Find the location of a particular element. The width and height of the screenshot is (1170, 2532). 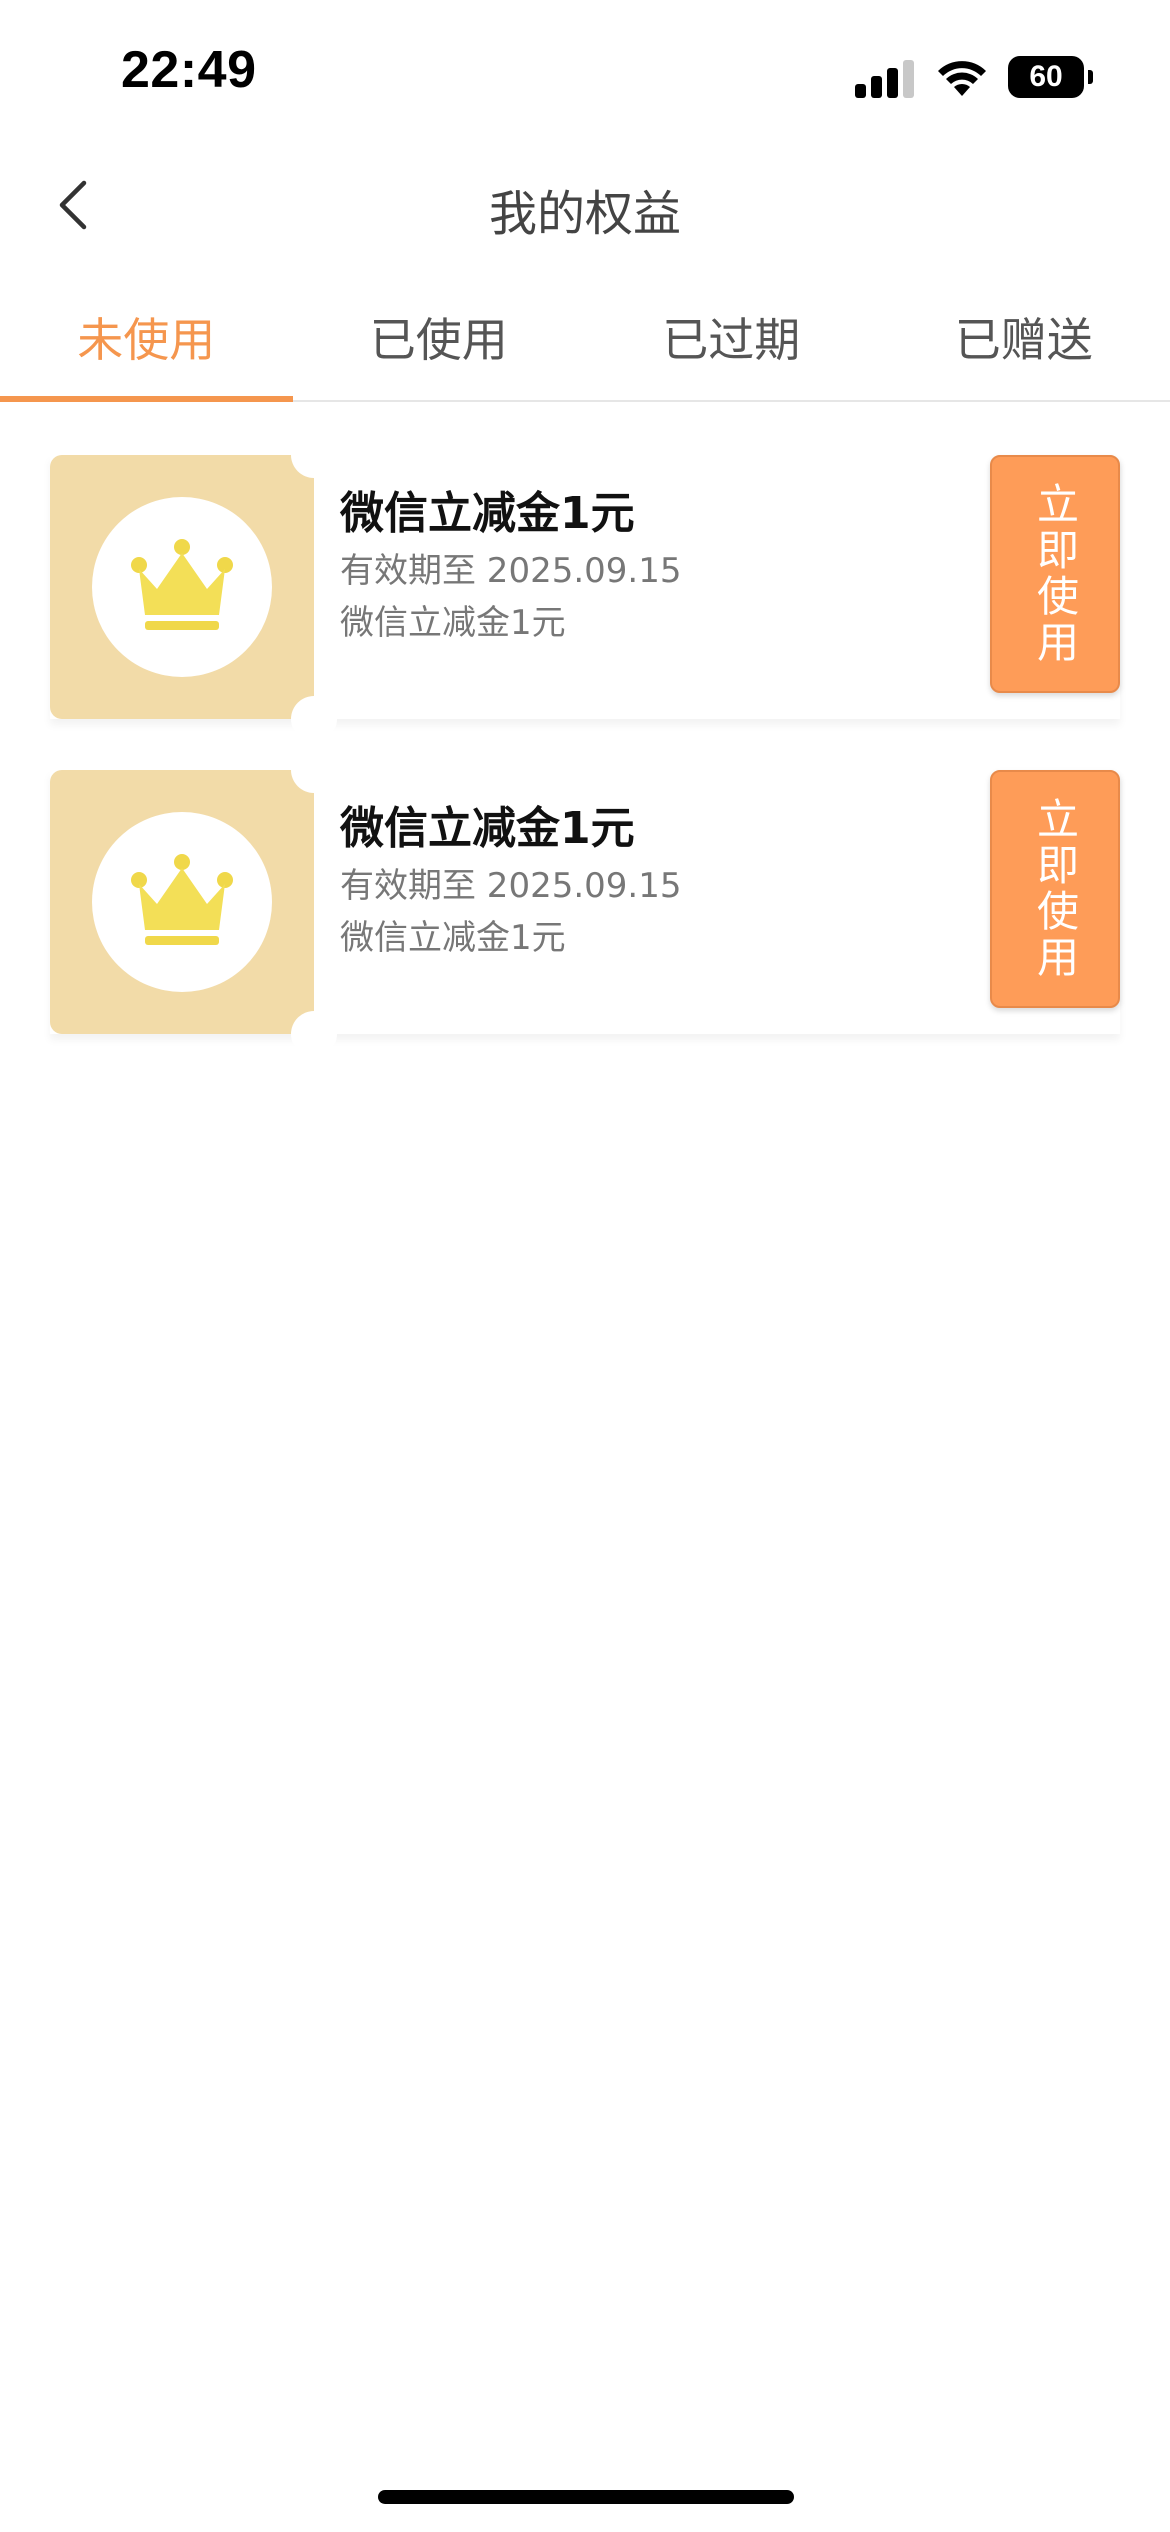

status-bar: 22:49 60 is located at coordinates (585, 75).